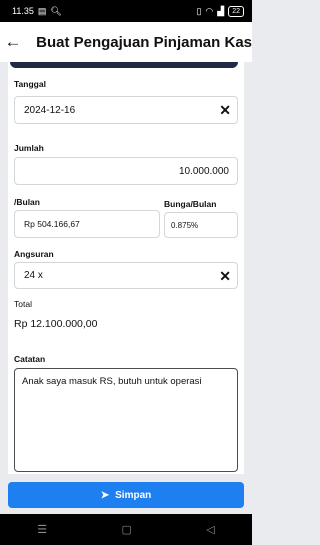 The image size is (320, 545). What do you see at coordinates (30, 359) in the screenshot?
I see `catatan-label: Catatan` at bounding box center [30, 359].